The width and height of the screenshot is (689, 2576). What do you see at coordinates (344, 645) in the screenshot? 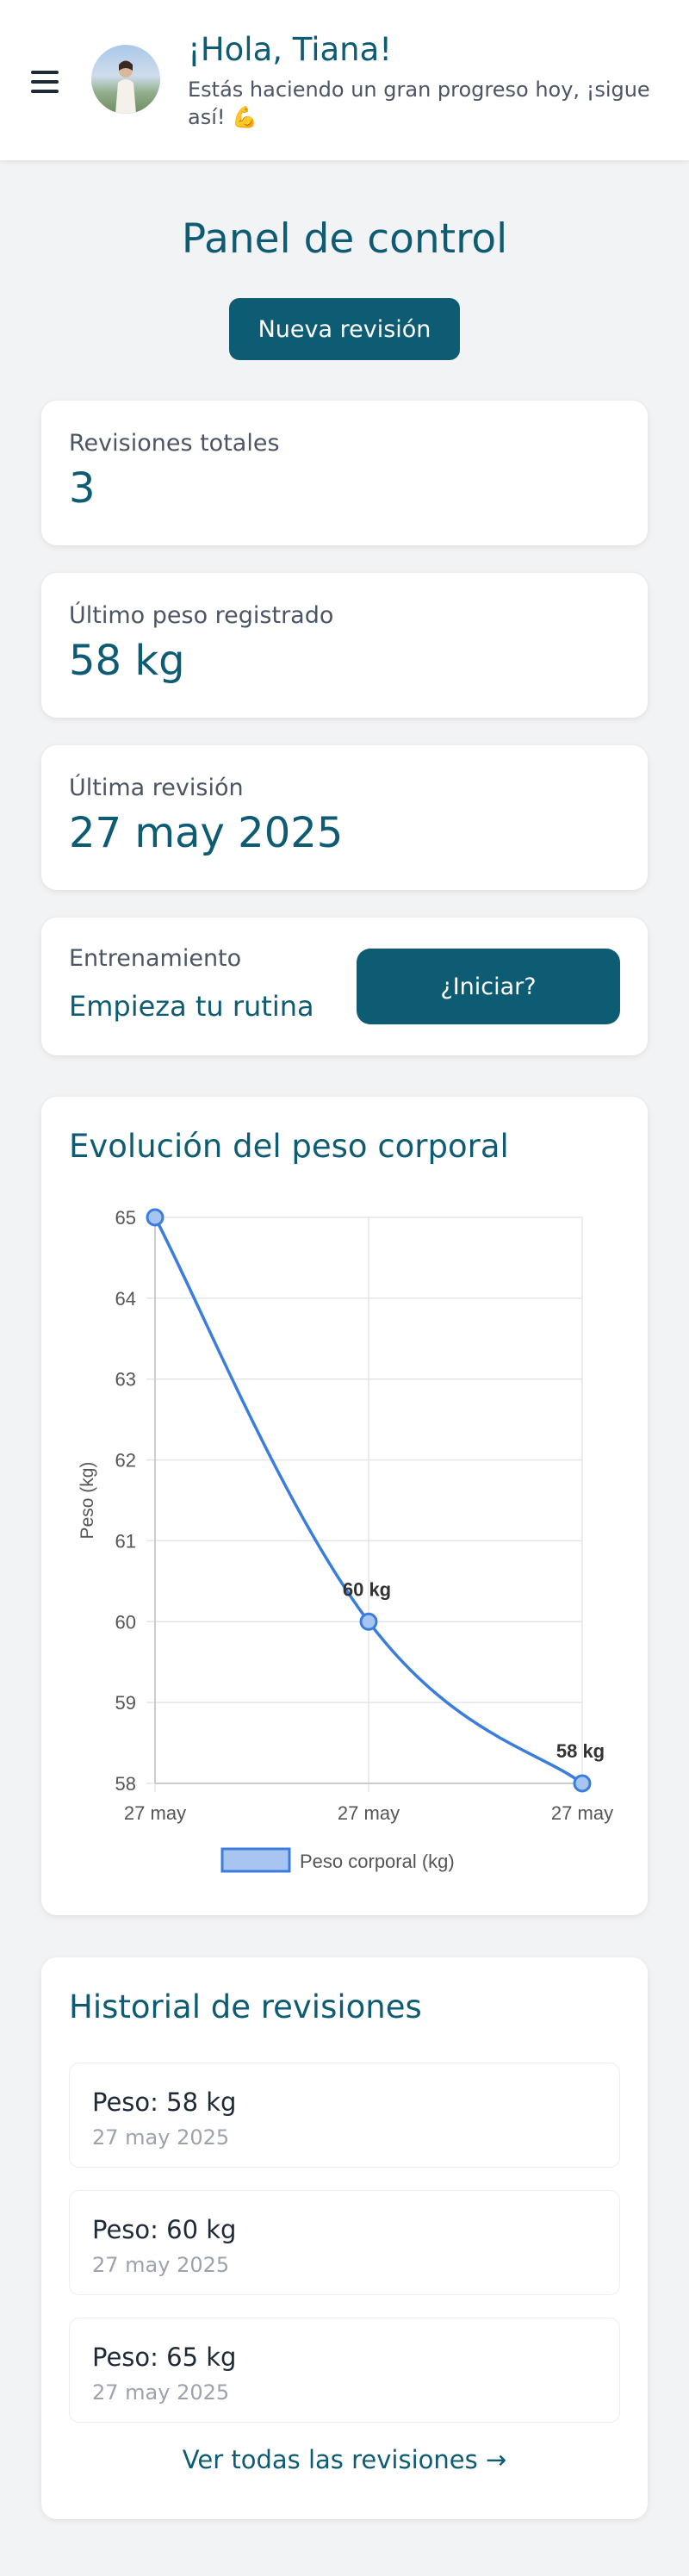
I see `stat-card-last-weight: Último peso registrado 58 kg` at bounding box center [344, 645].